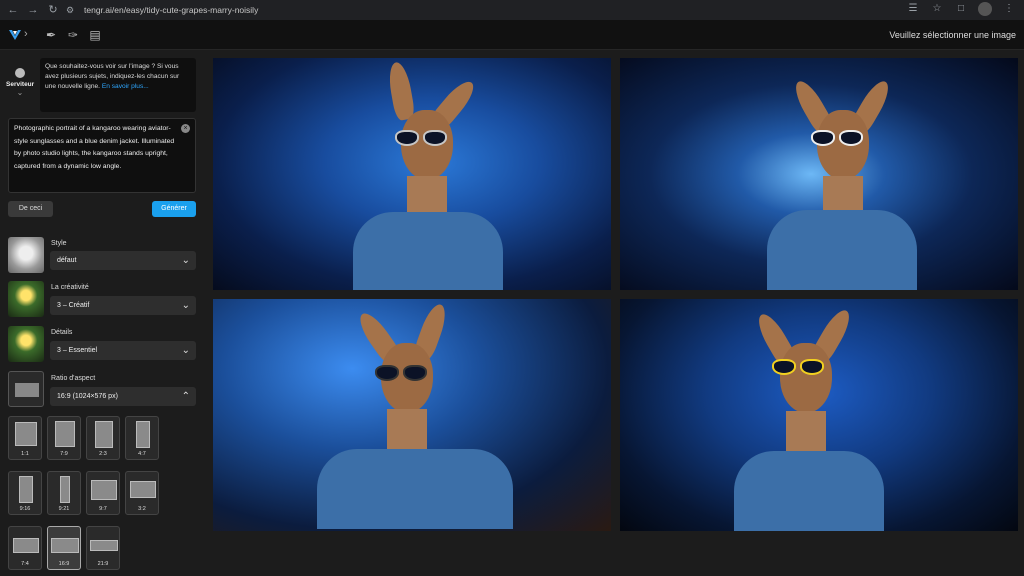 This screenshot has height=576, width=1024. Describe the element at coordinates (64, 438) in the screenshot. I see `ratio-option: 7:9` at that location.